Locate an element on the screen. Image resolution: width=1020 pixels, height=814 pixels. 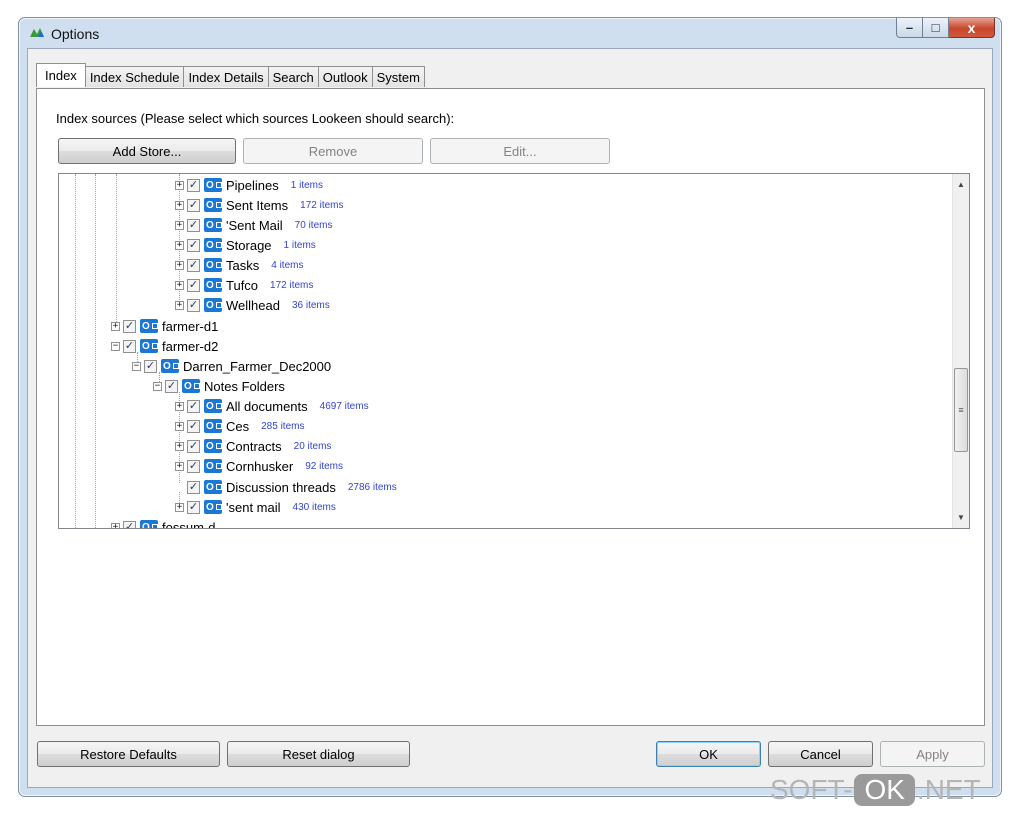
maximize-button: □ is located at coordinates (936, 28).